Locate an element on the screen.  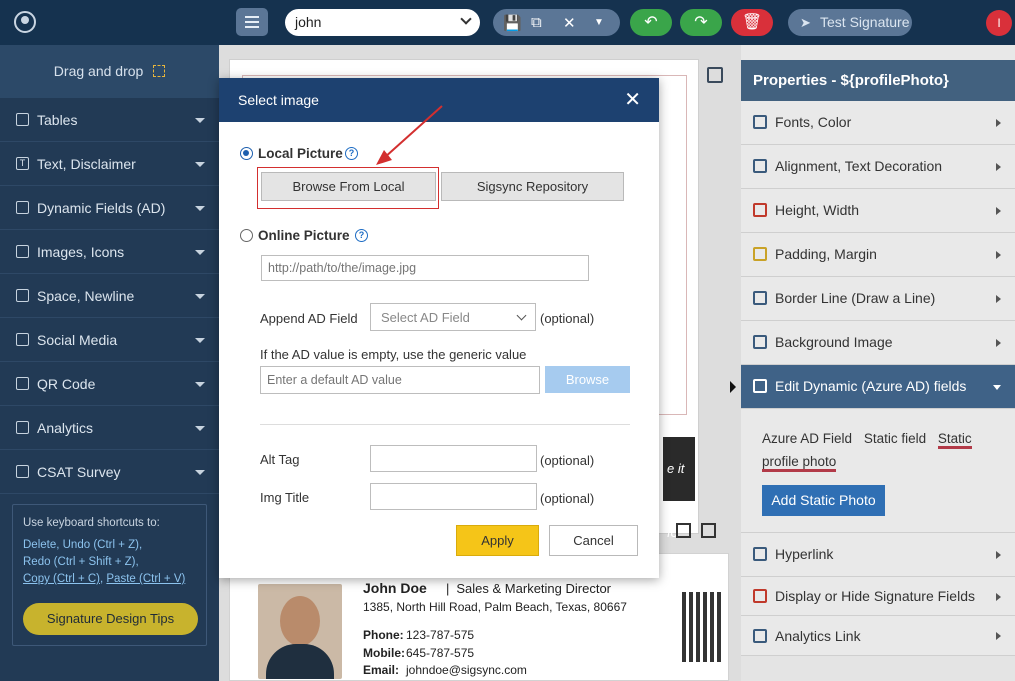
shortcut-paste: Paste (Ctrl + V) is located at coordinates (146, 579).